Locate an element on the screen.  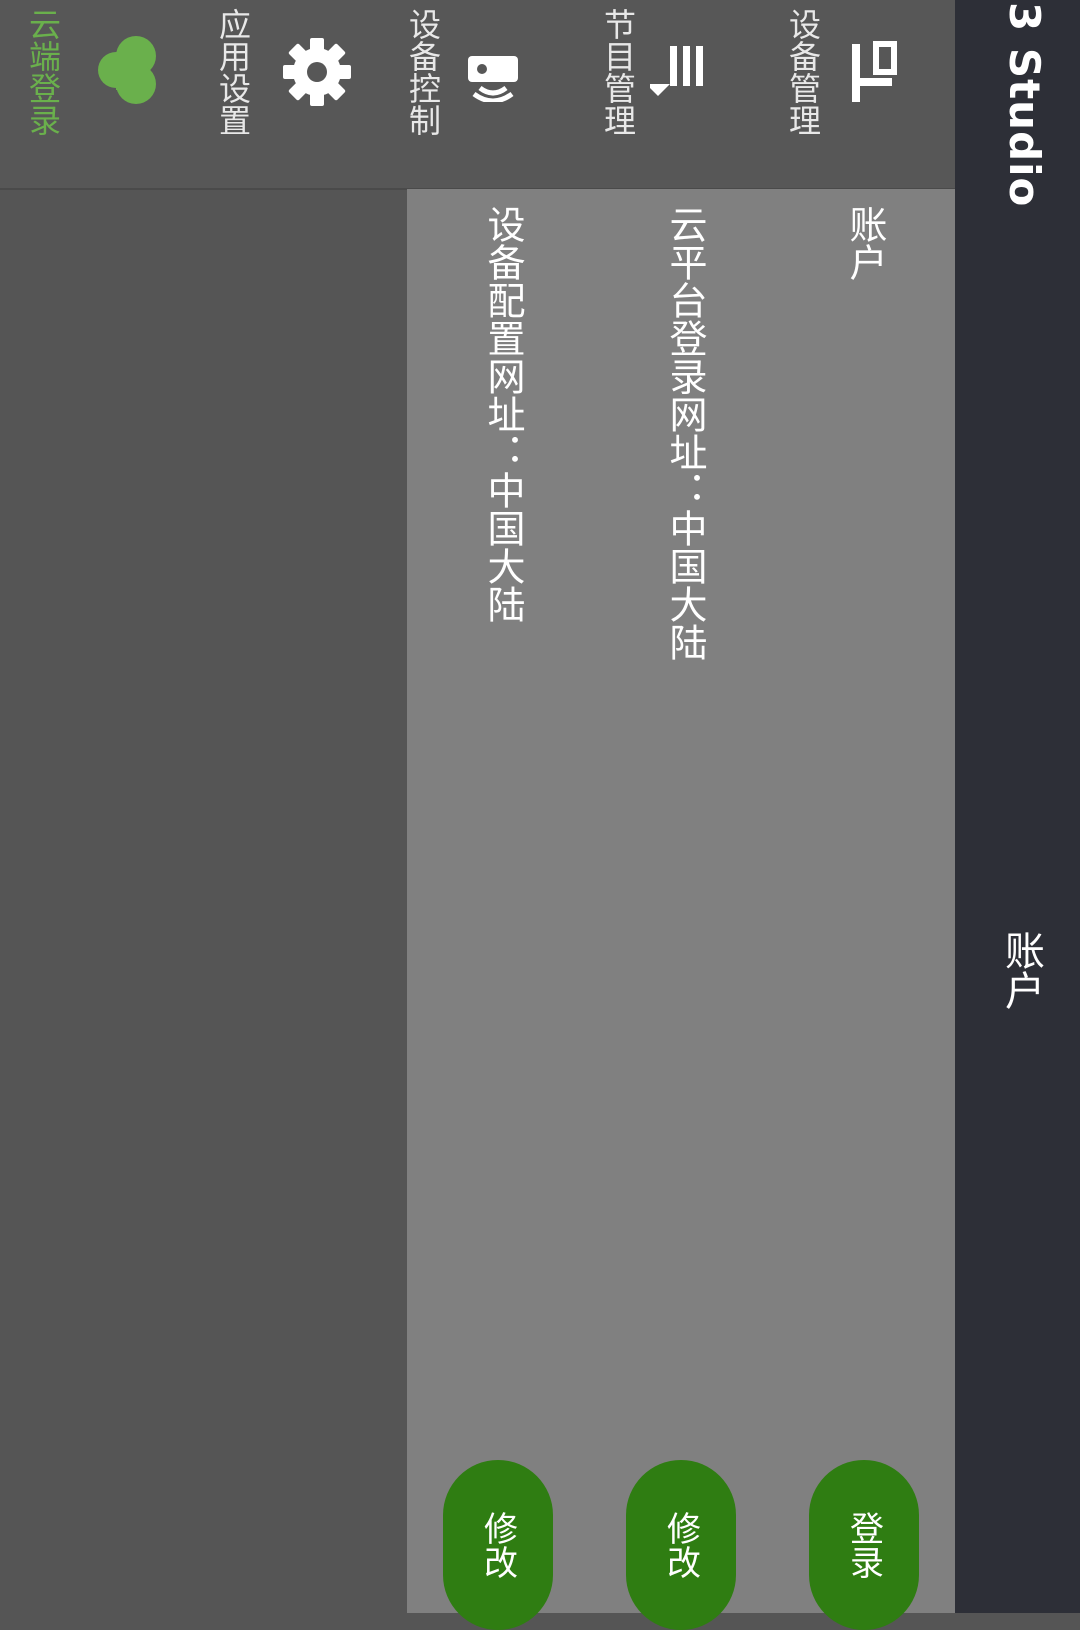
app-title: 3 Studio is located at coordinates (1024, 105).